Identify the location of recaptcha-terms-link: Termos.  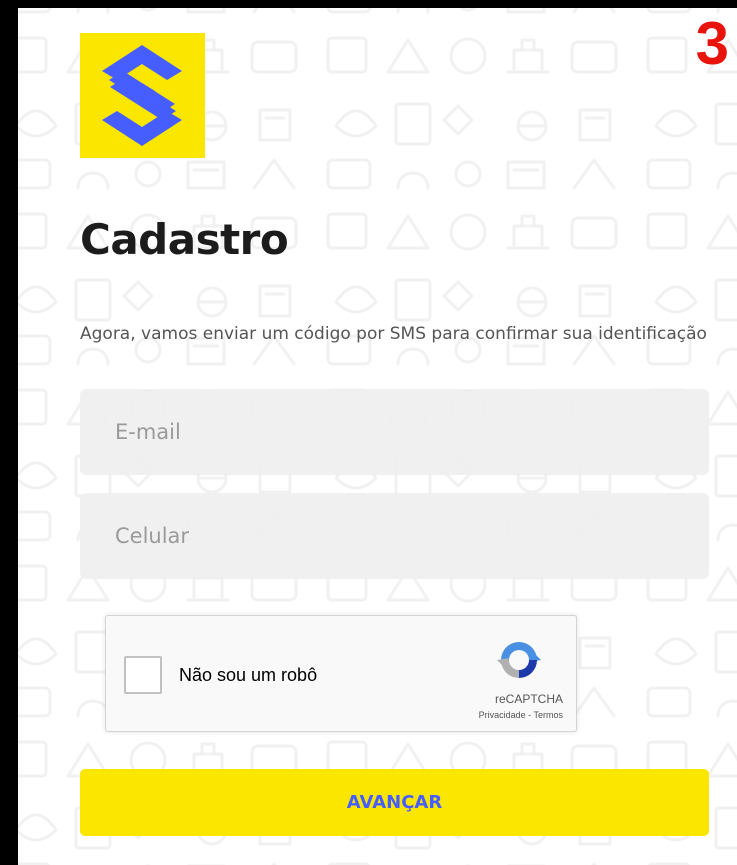
(548, 715).